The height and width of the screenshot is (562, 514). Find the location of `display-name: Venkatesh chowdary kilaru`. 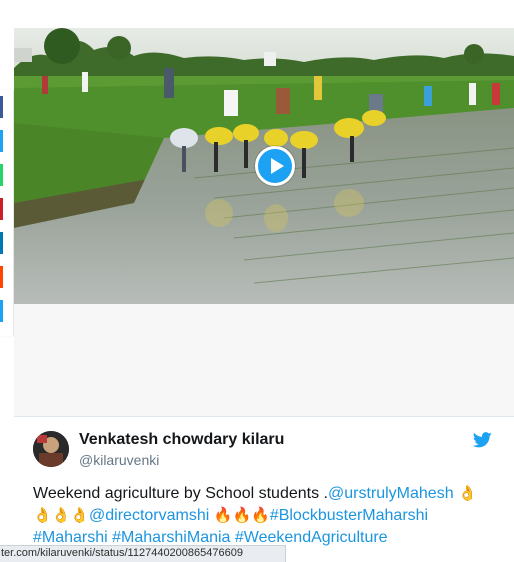

display-name: Venkatesh chowdary kilaru is located at coordinates (181, 440).